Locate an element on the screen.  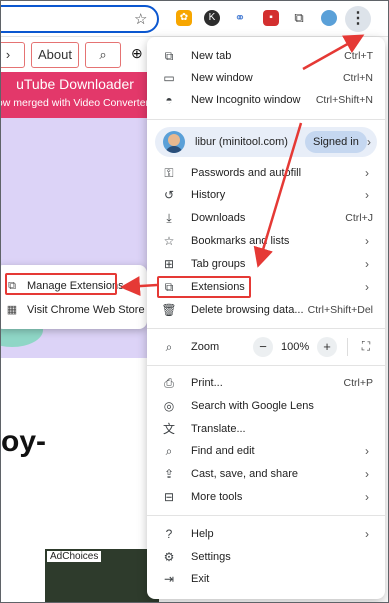
menu-tab-groups: ⊞ Tab groups › is located at coordinates (266, 264).